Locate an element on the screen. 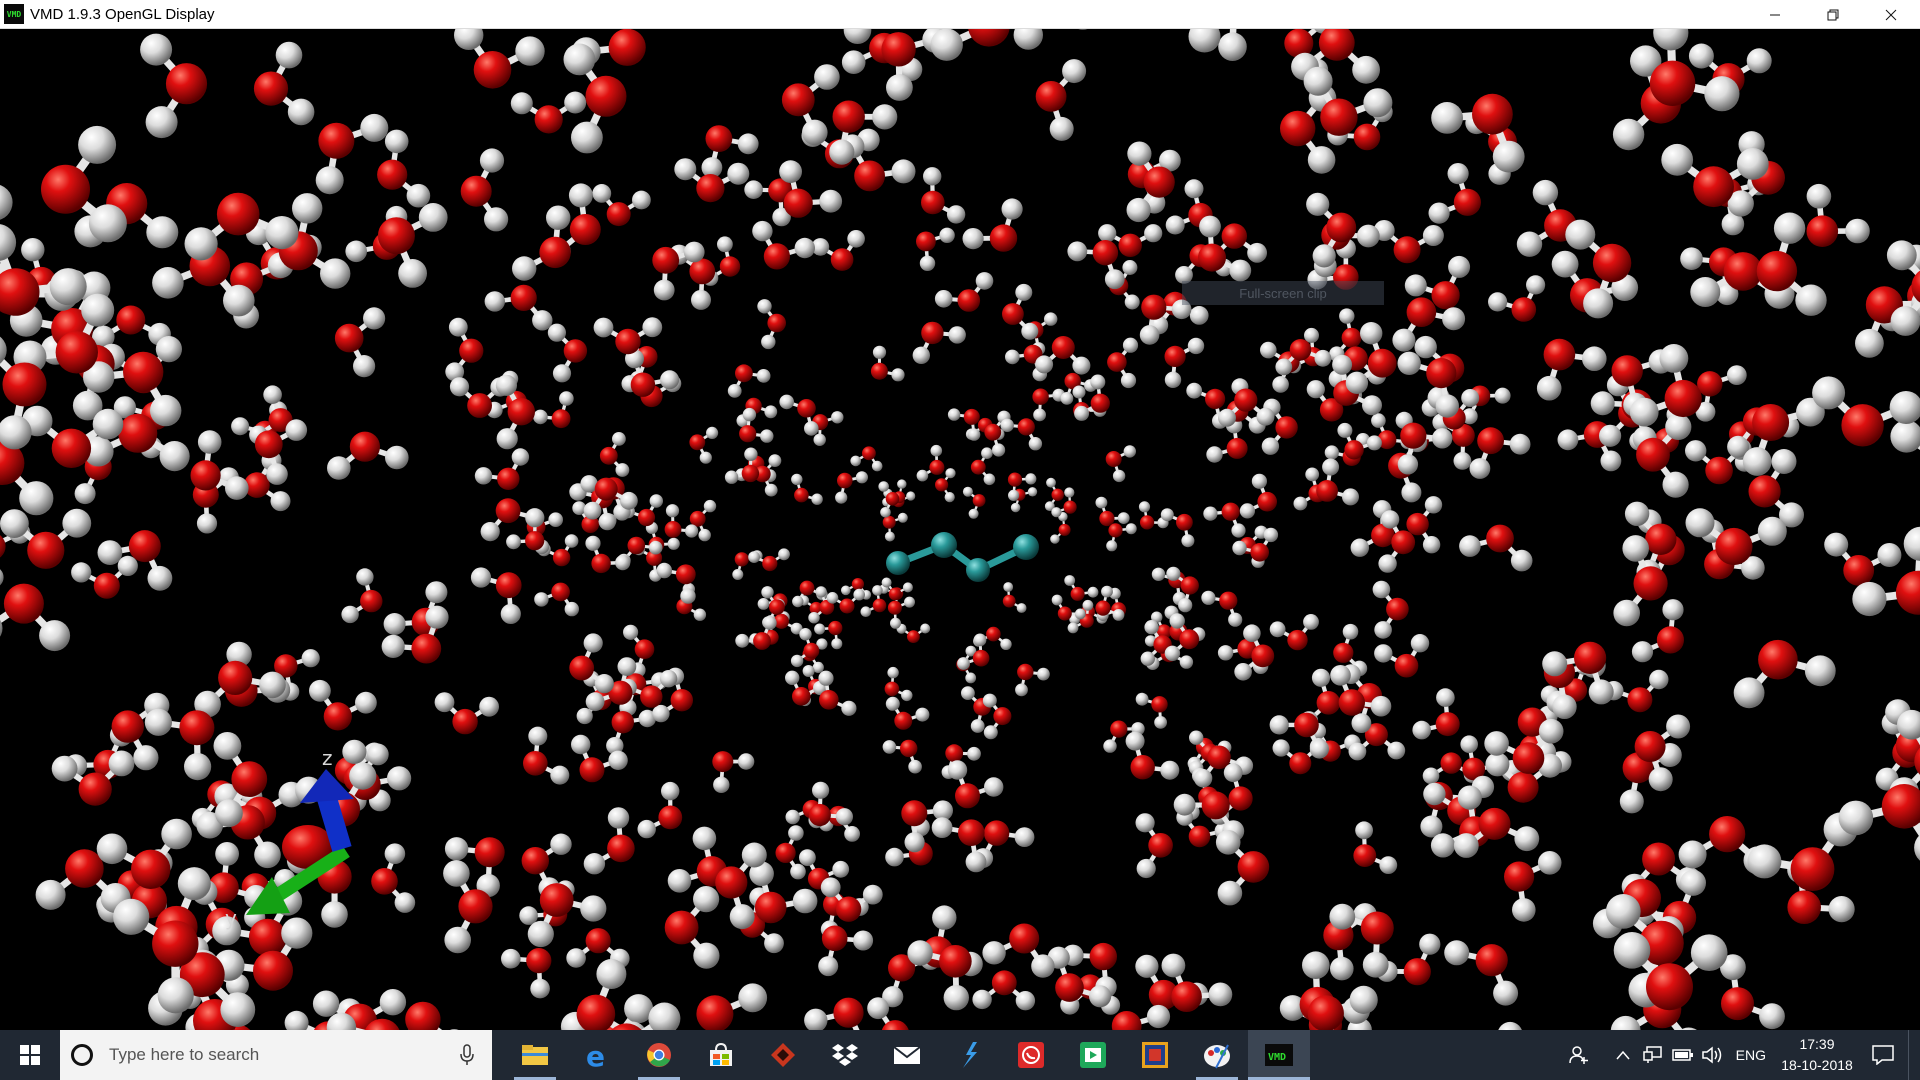 The height and width of the screenshot is (1080, 1920). svg-text: VMD is located at coordinates (1277, 1057).